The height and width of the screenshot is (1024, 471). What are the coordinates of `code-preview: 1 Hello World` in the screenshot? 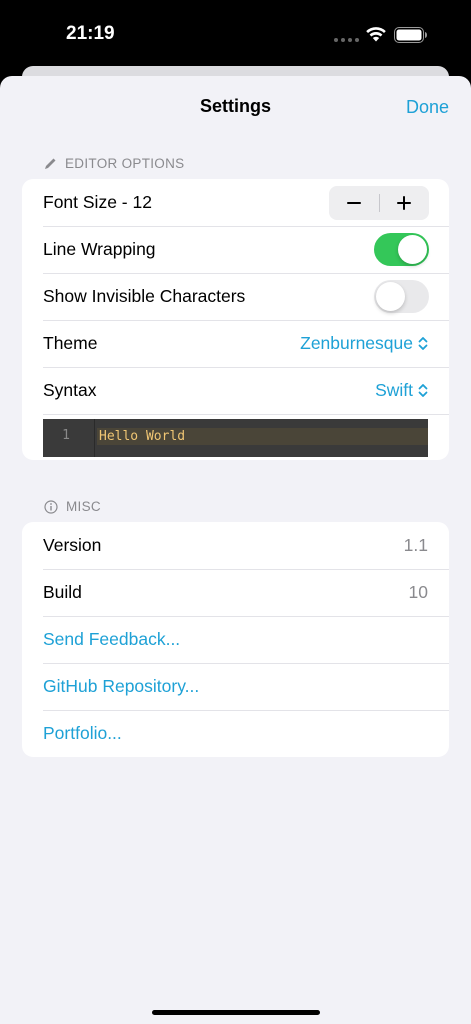 It's located at (235, 438).